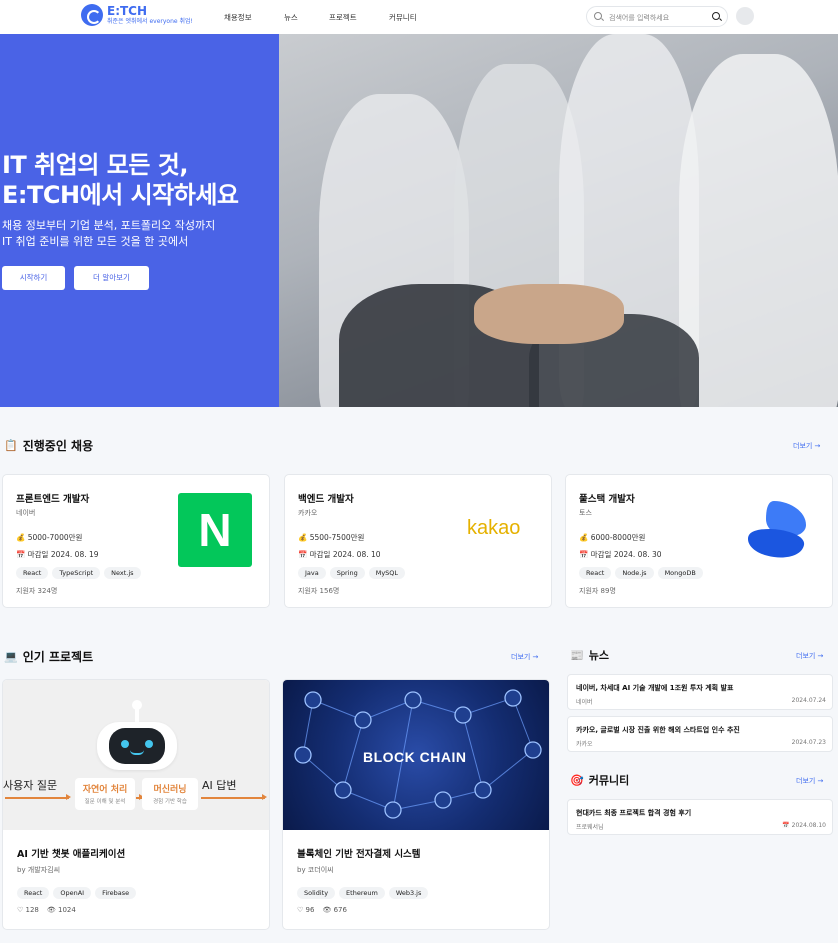 The height and width of the screenshot is (943, 838). I want to click on job-salary: 💰 5500-7500만원, so click(331, 537).